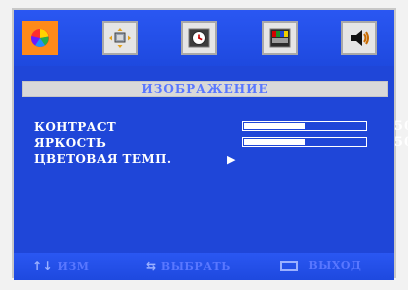 The image size is (408, 290). I want to click on submenu-arrow-icon: ▶, so click(231, 159).